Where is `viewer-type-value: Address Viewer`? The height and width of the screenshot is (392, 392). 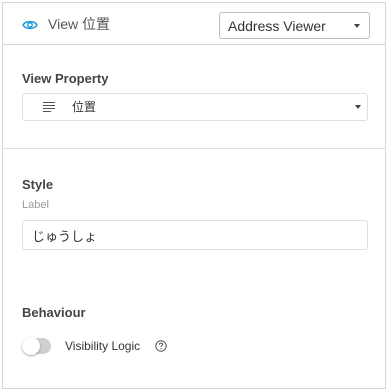
viewer-type-value: Address Viewer is located at coordinates (277, 26).